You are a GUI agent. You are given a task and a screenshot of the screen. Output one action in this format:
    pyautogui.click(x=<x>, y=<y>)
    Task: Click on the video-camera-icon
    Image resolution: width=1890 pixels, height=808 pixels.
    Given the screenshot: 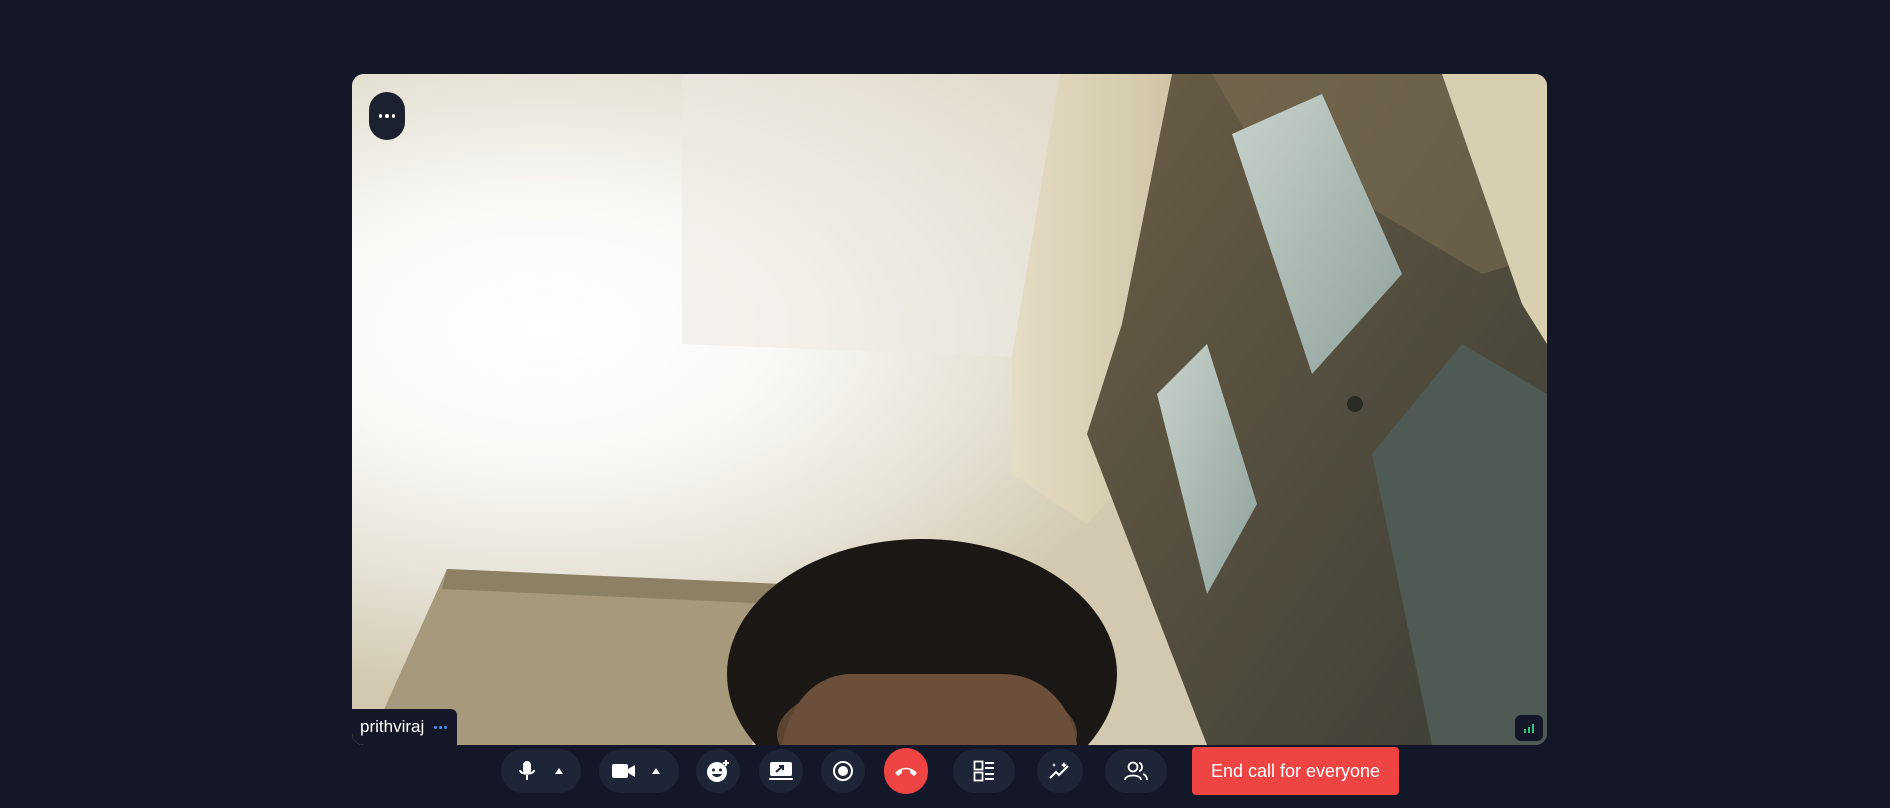 What is the action you would take?
    pyautogui.click(x=624, y=771)
    